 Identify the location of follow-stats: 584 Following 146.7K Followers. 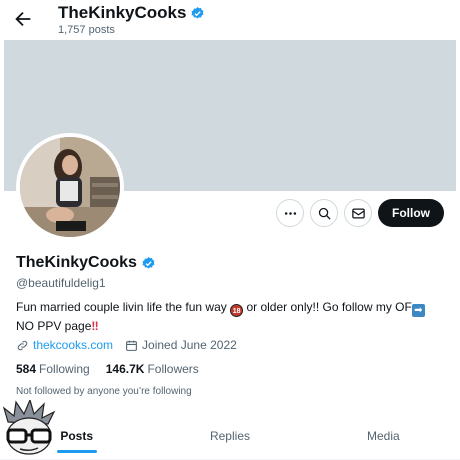
(107, 369).